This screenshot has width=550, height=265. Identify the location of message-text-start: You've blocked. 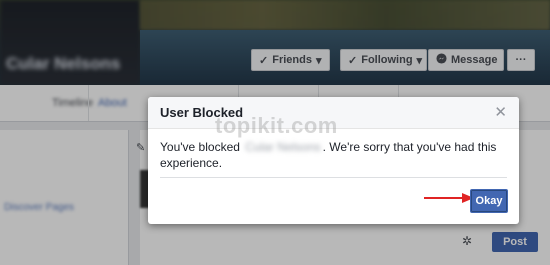
(200, 147).